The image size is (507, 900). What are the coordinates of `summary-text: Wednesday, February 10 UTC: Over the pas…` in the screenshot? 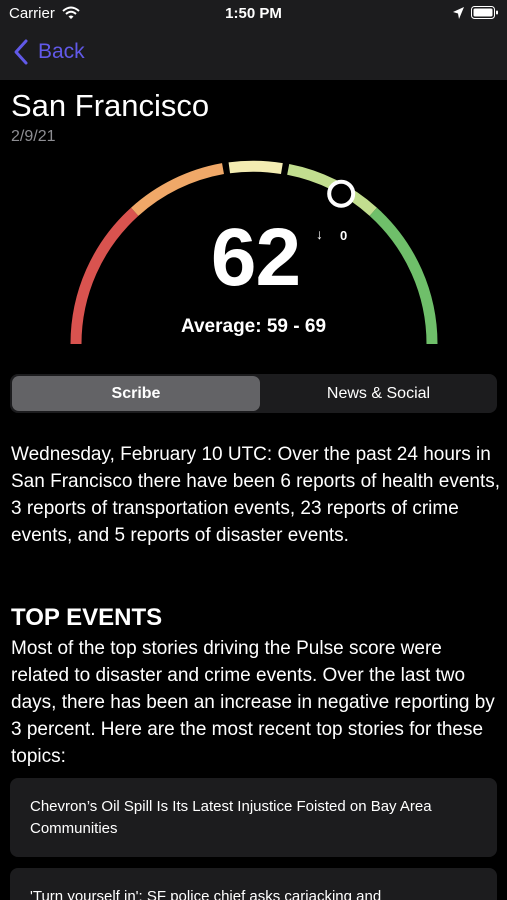 It's located at (256, 495).